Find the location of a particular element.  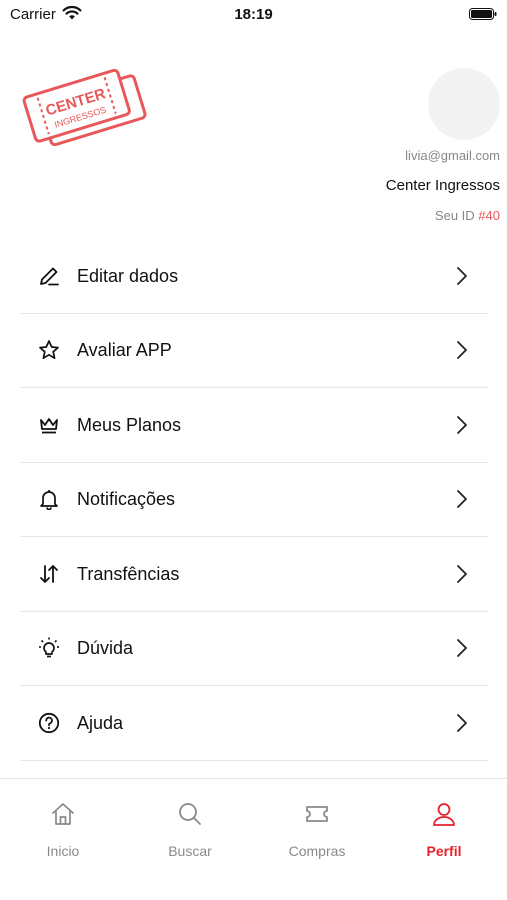

menu-item-label: Editar dados is located at coordinates (128, 275).